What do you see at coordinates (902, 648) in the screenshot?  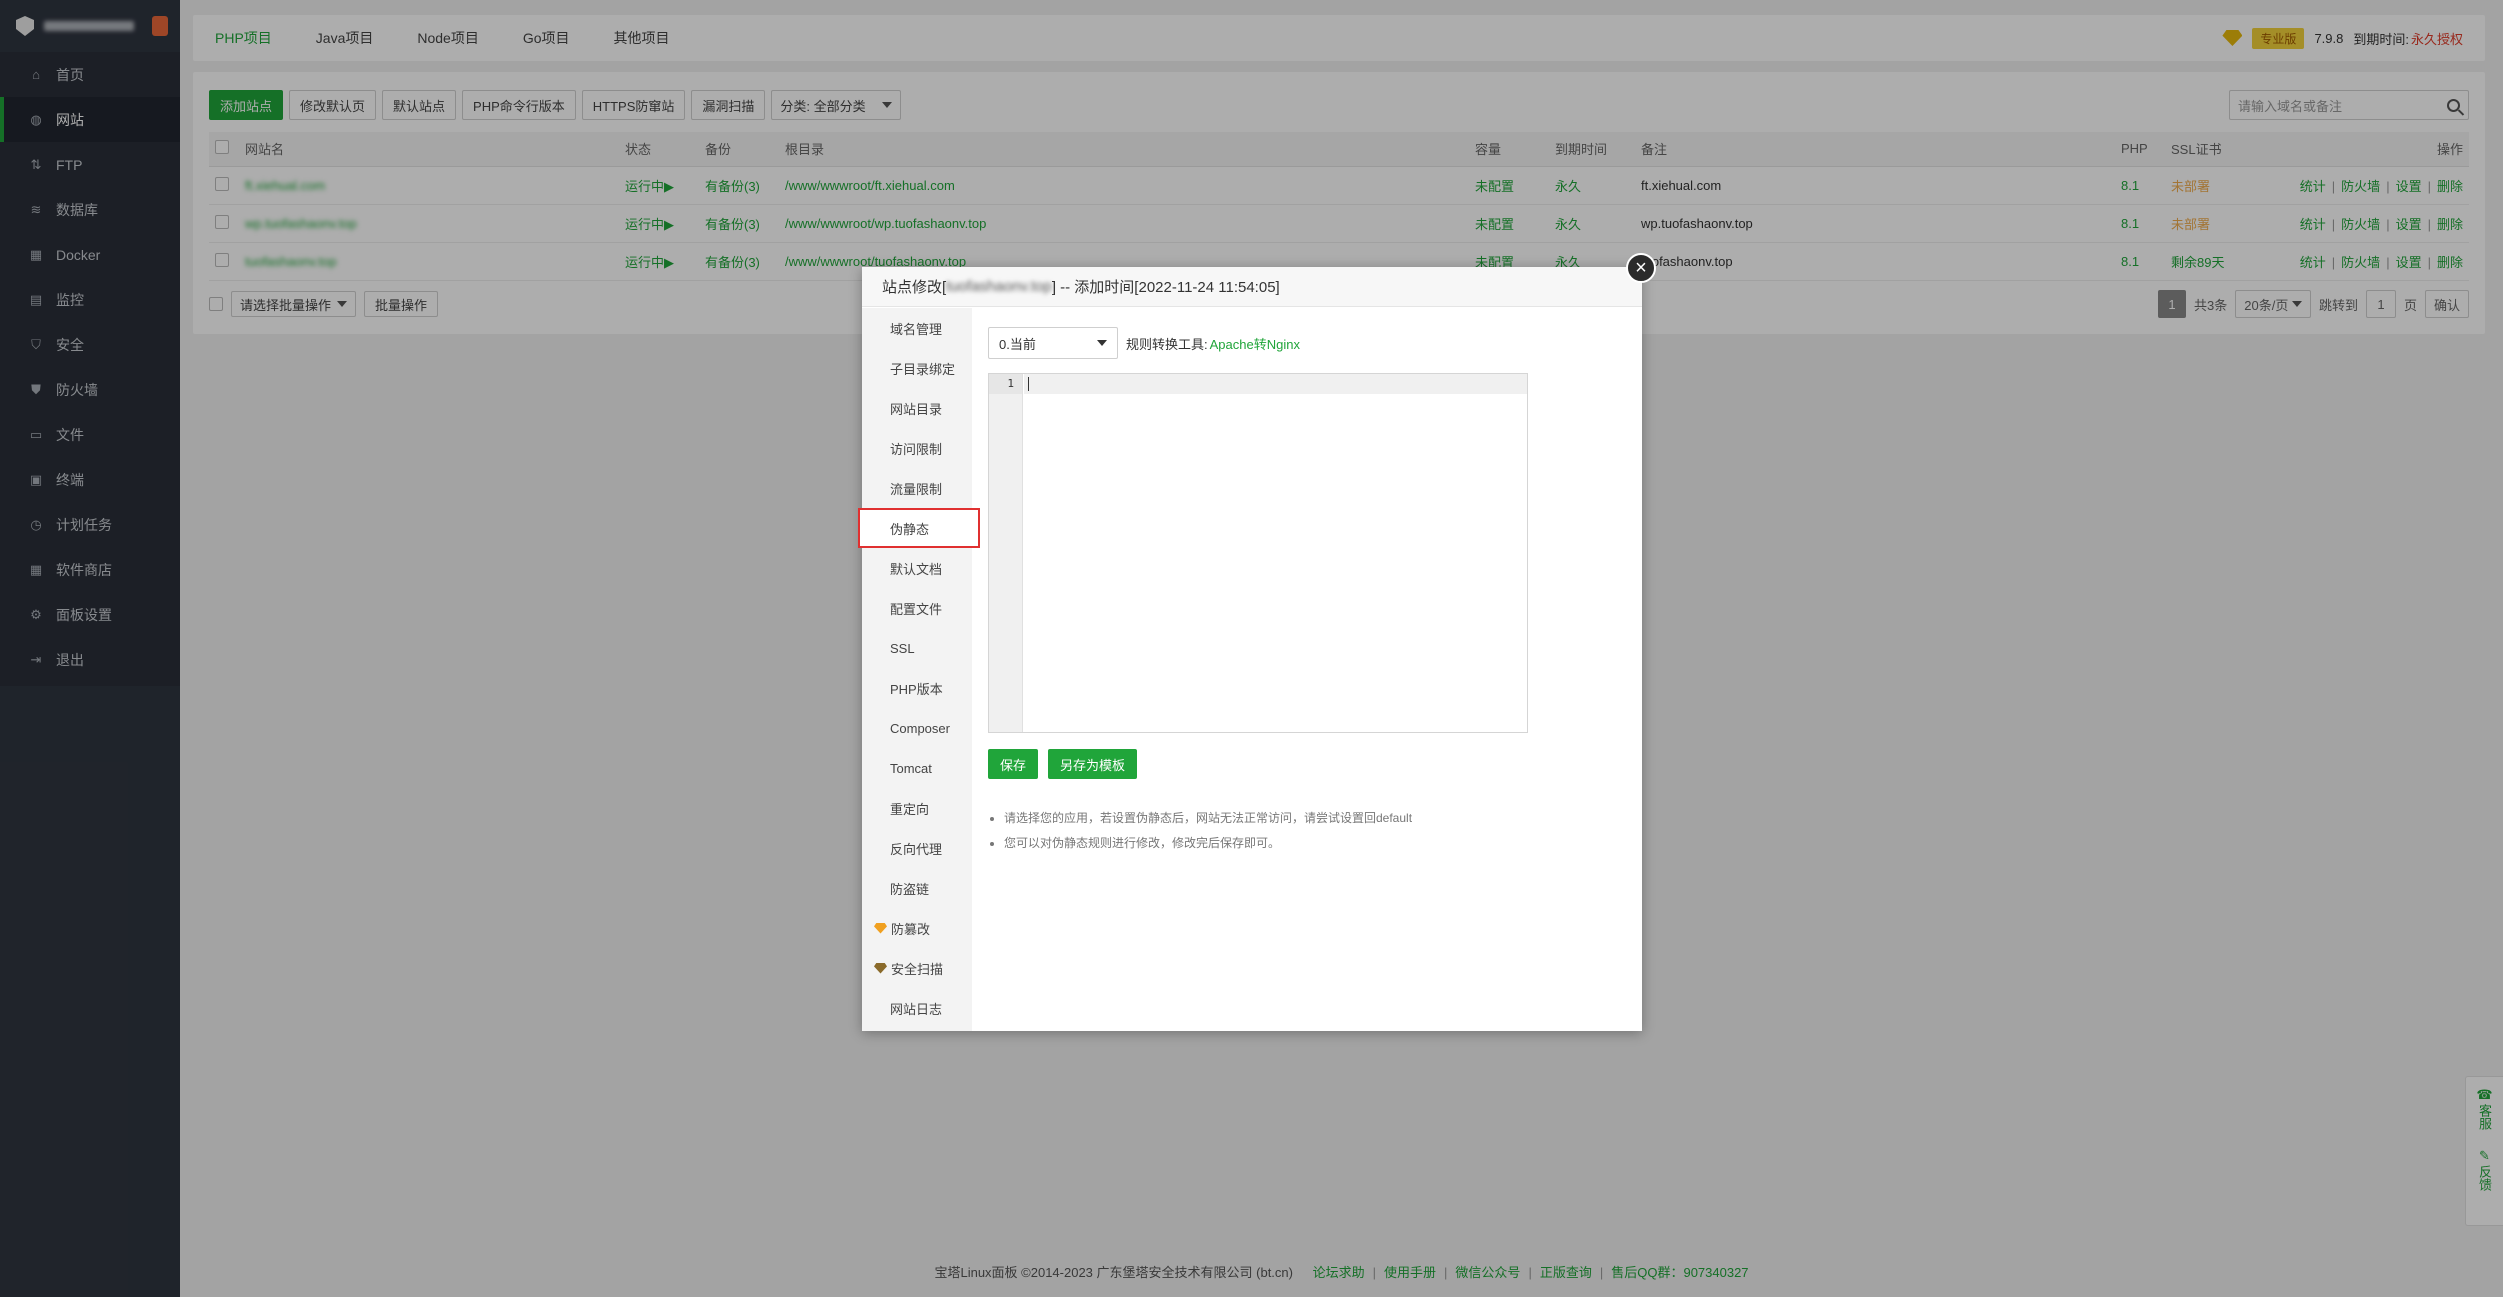 I see `dialog-menu-label: SSL` at bounding box center [902, 648].